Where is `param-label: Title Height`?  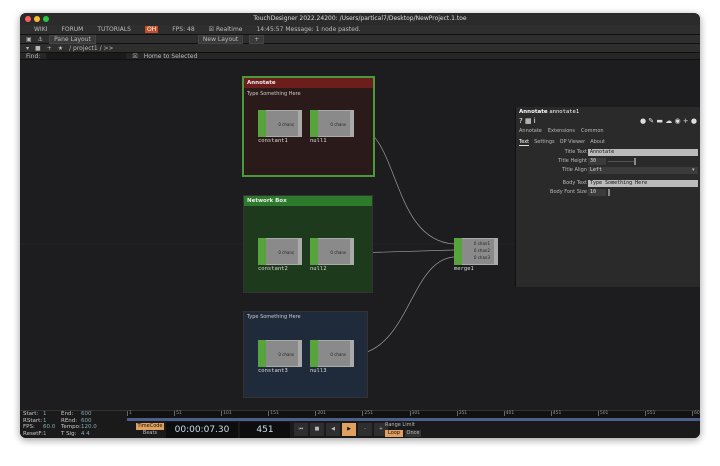
param-label: Title Height is located at coordinates (572, 161).